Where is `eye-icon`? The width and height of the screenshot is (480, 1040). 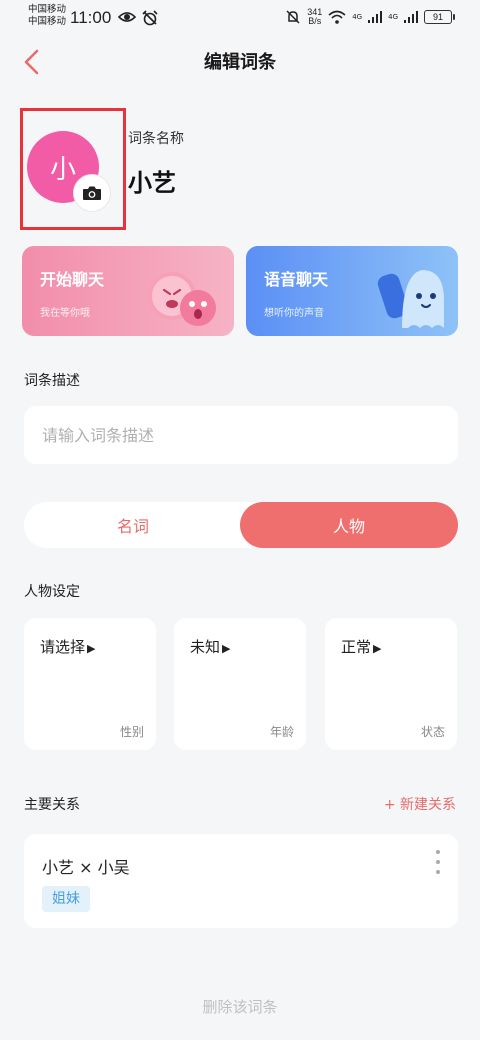 eye-icon is located at coordinates (127, 17).